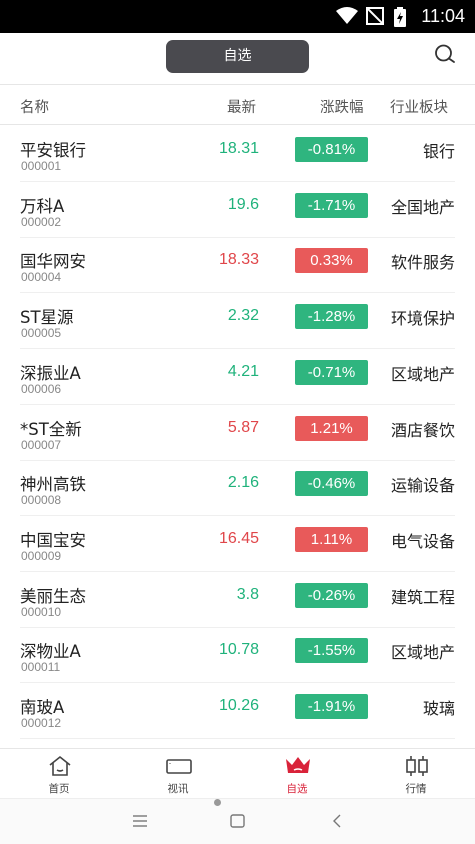 The width and height of the screenshot is (475, 844). Describe the element at coordinates (243, 427) in the screenshot. I see `stock-price: 5.87` at that location.